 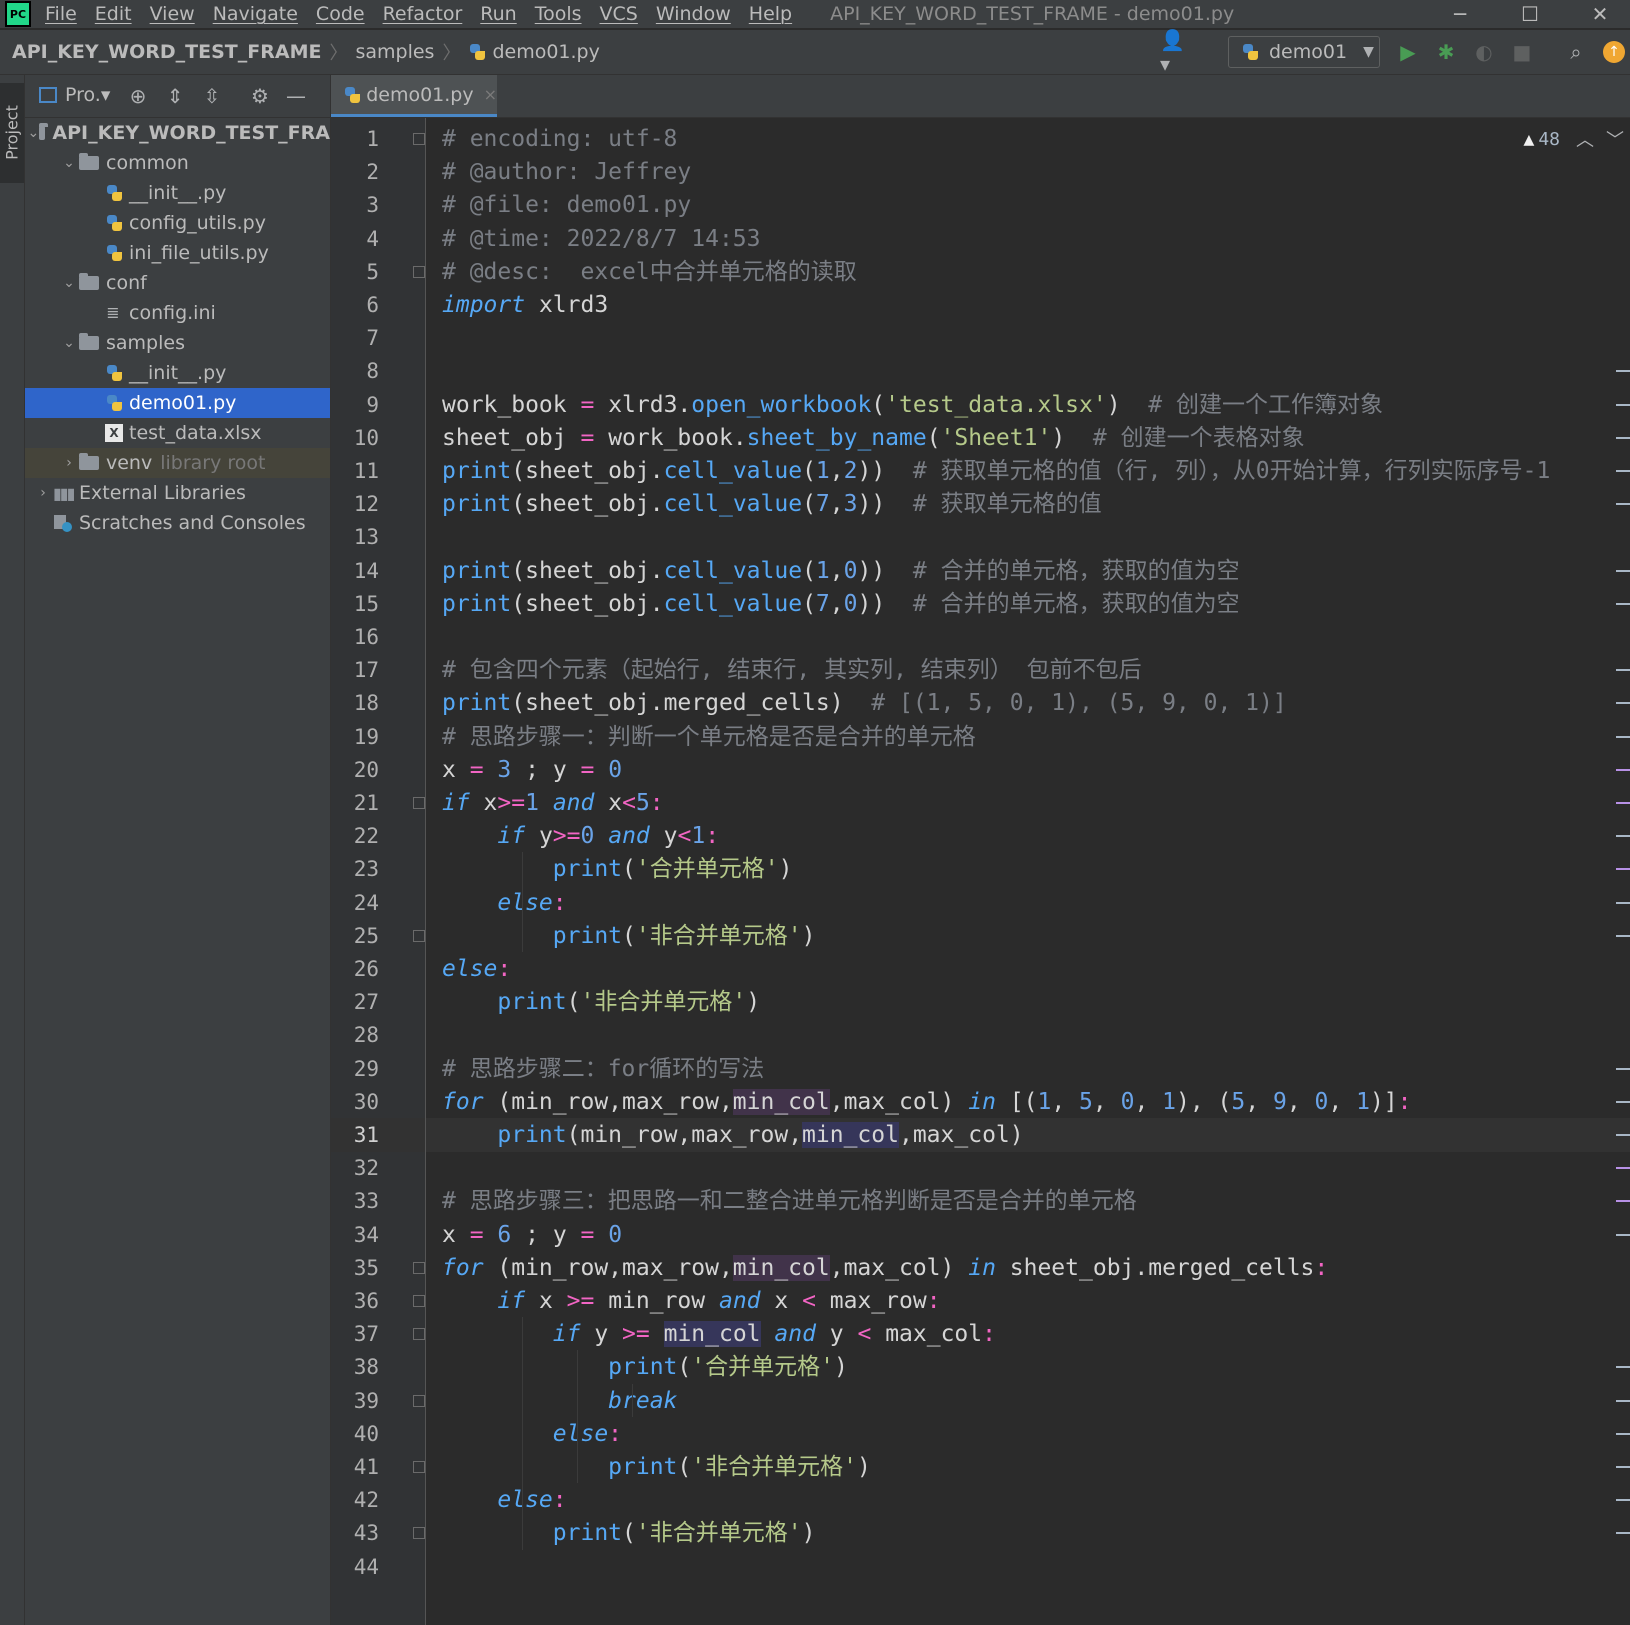 What do you see at coordinates (177, 313) in the screenshot?
I see `tree-item: ≣ config.ini` at bounding box center [177, 313].